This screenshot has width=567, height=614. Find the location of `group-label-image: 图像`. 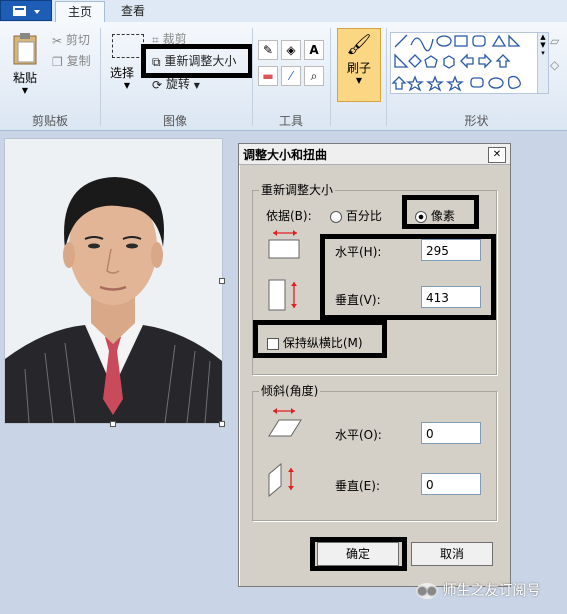

group-label-image: 图像 is located at coordinates (174, 121).